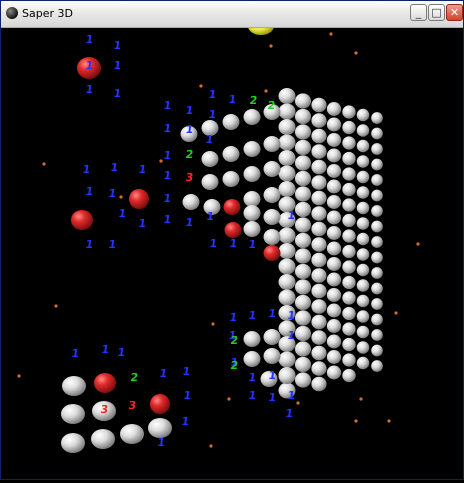  Describe the element at coordinates (454, 12) in the screenshot. I see `close-button: ✕` at that location.